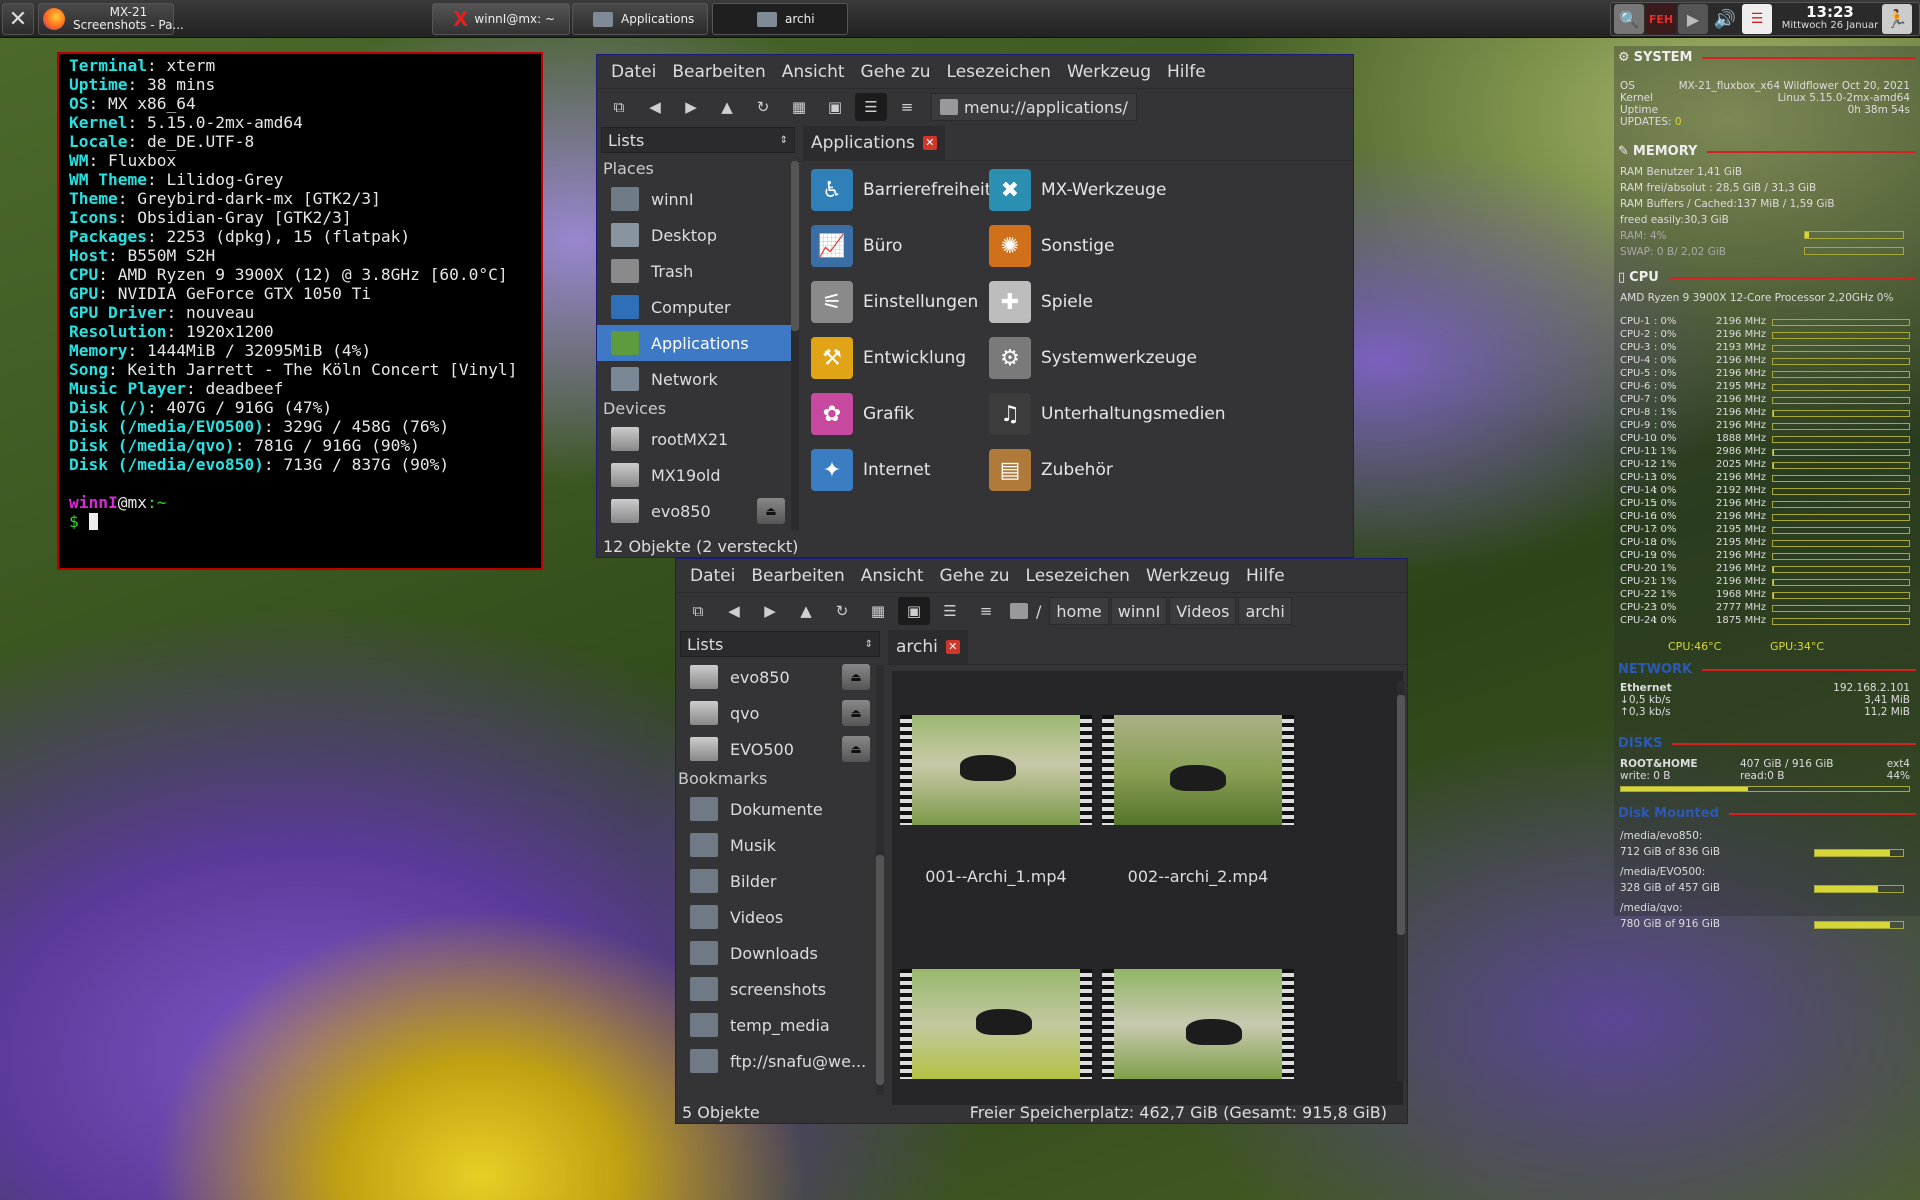 The width and height of the screenshot is (1920, 1200). Describe the element at coordinates (712, 576) in the screenshot. I see `menu-item: Datei` at that location.